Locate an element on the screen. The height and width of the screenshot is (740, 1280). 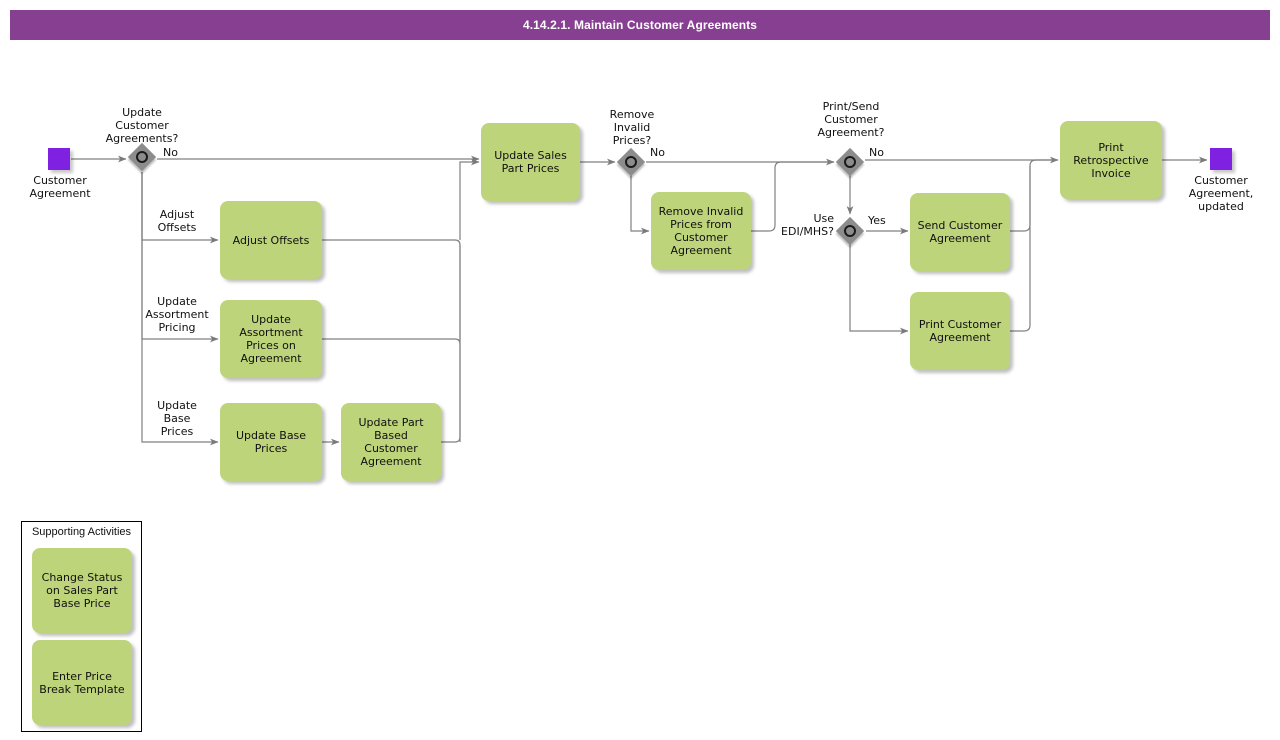
supporting-activities-title: Supporting Activities is located at coordinates (81, 532).